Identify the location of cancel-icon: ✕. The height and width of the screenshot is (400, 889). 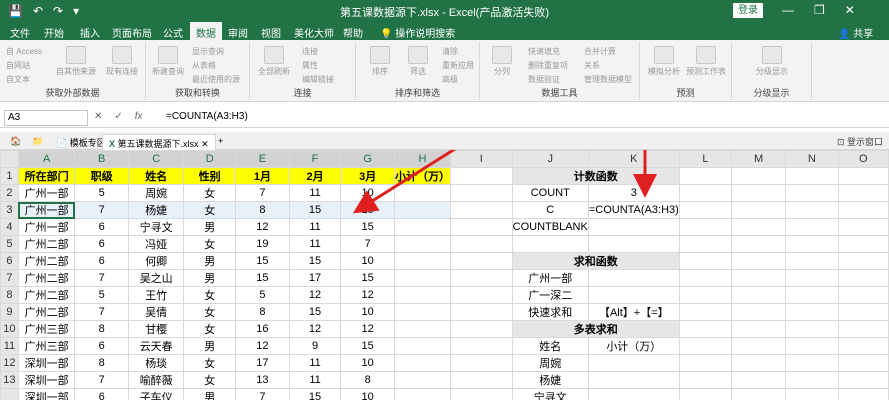
(98, 116).